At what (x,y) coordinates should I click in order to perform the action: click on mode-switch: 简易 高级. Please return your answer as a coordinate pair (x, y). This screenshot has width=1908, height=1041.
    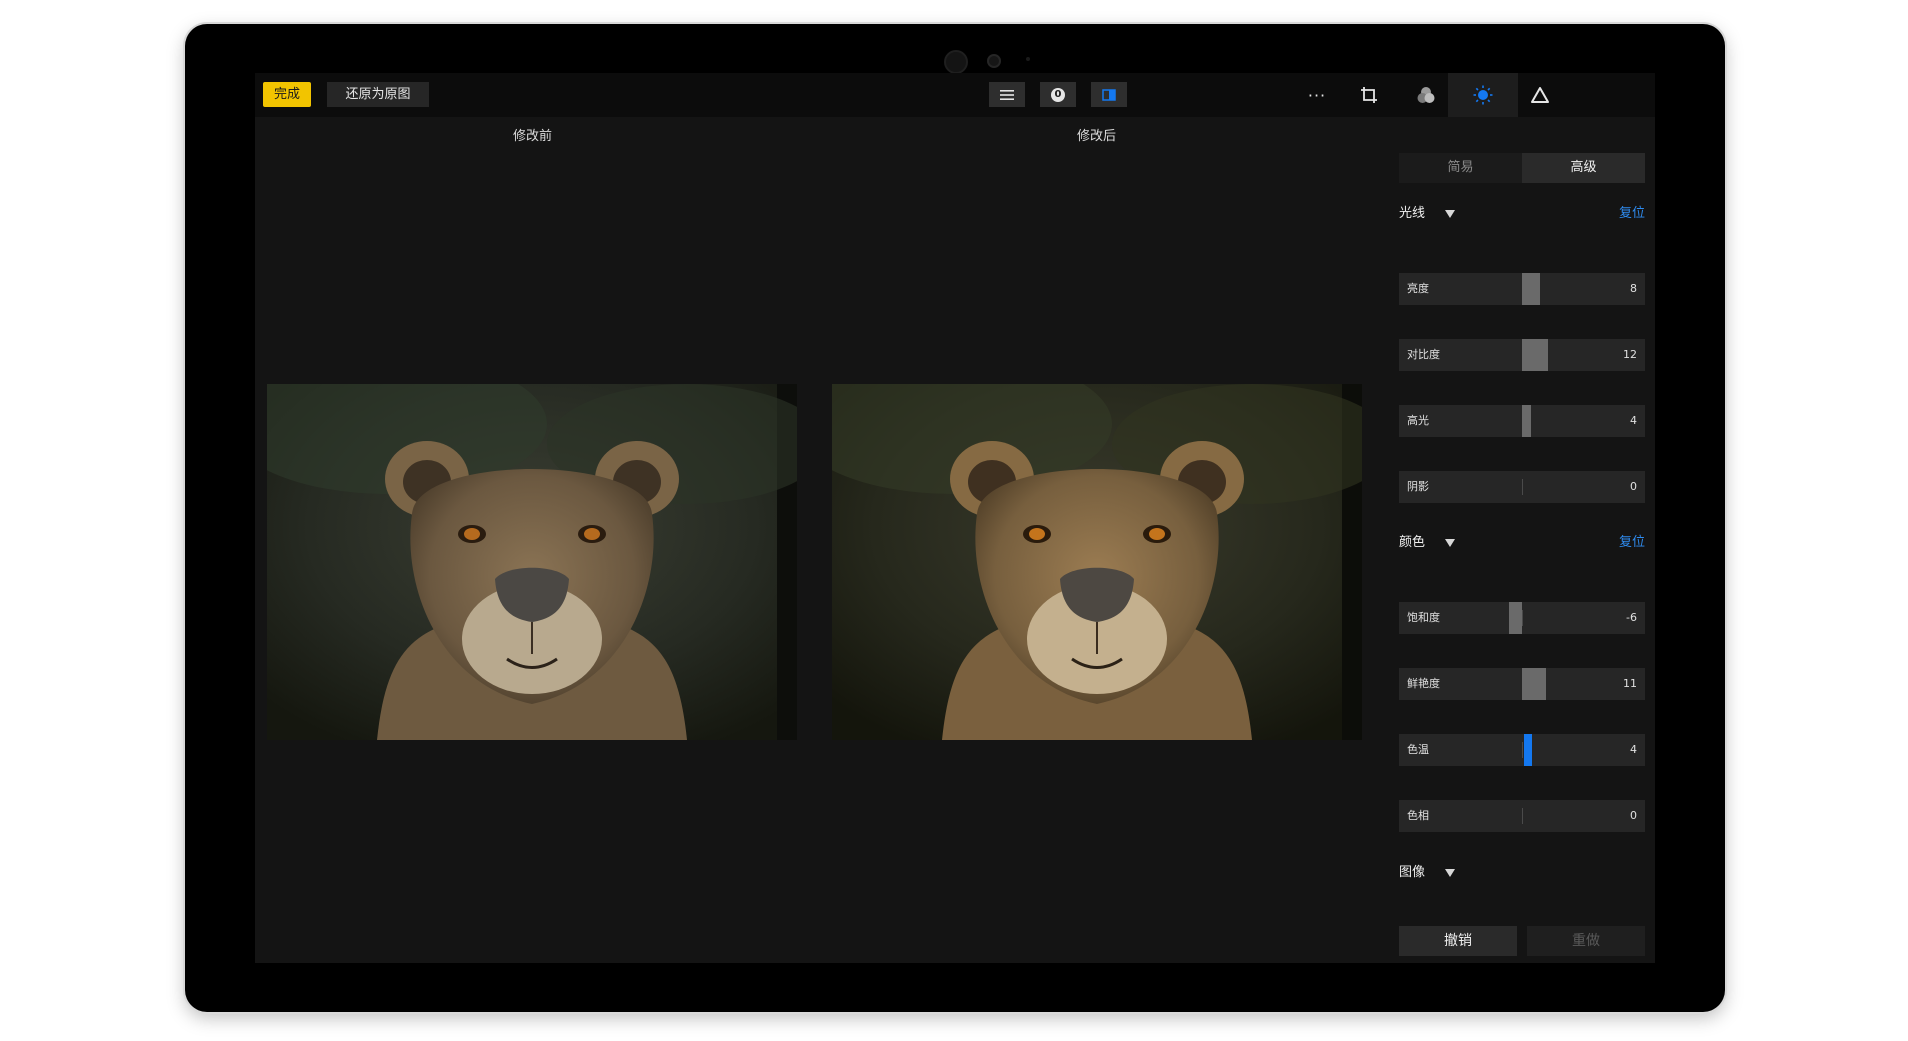
    Looking at the image, I should click on (1522, 168).